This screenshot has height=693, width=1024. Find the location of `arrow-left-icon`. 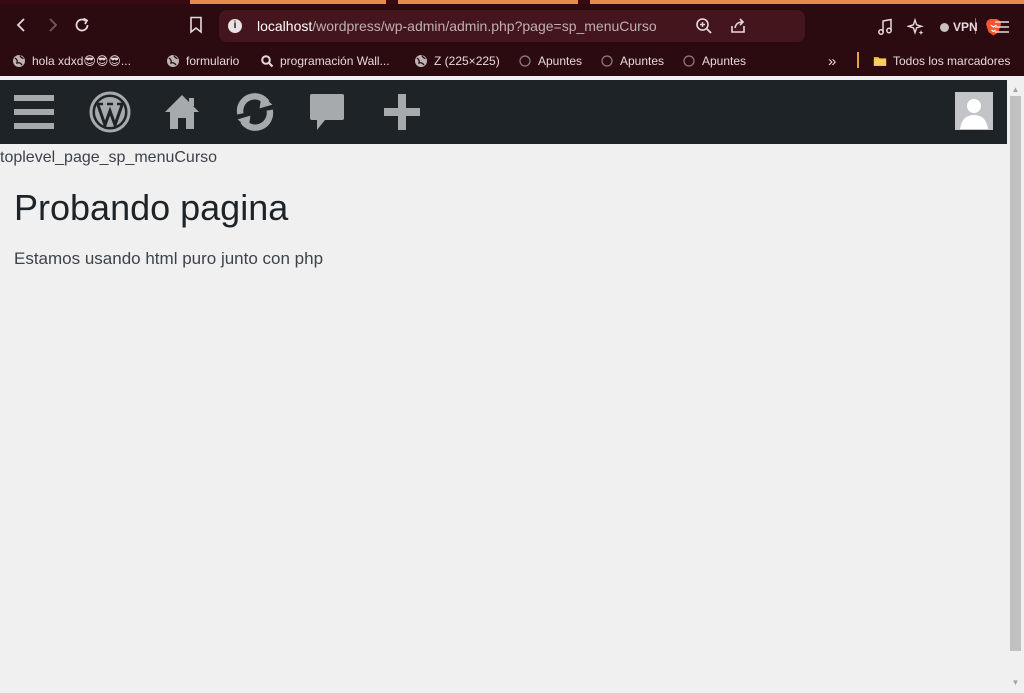

arrow-left-icon is located at coordinates (22, 25).